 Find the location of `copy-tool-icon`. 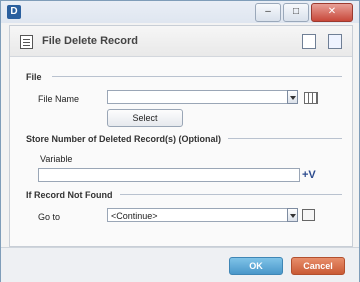

copy-tool-icon is located at coordinates (335, 41).